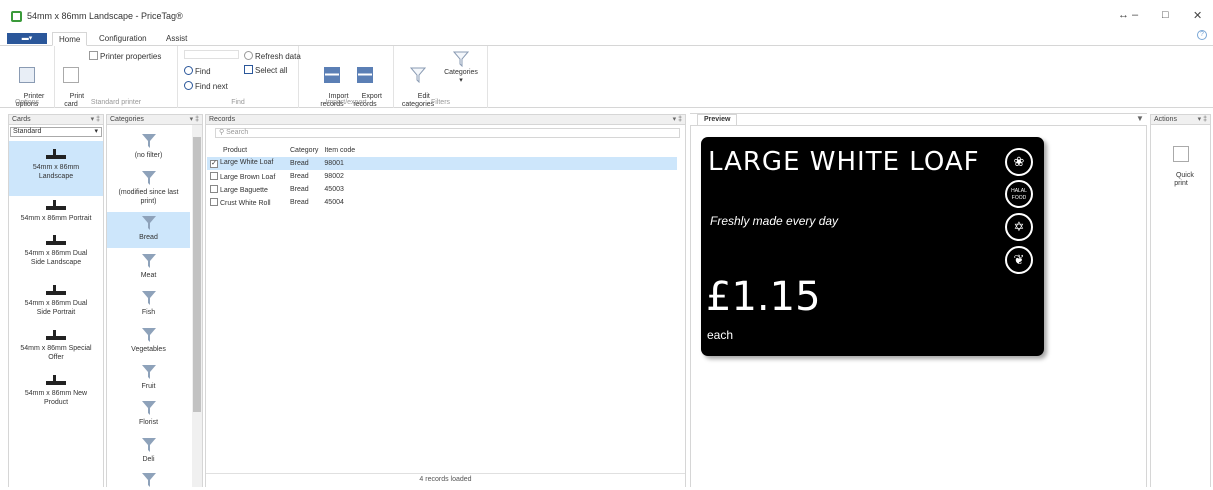  What do you see at coordinates (56, 398) in the screenshot?
I see `card-item-label: 54mm x 86mm New Product` at bounding box center [56, 398].